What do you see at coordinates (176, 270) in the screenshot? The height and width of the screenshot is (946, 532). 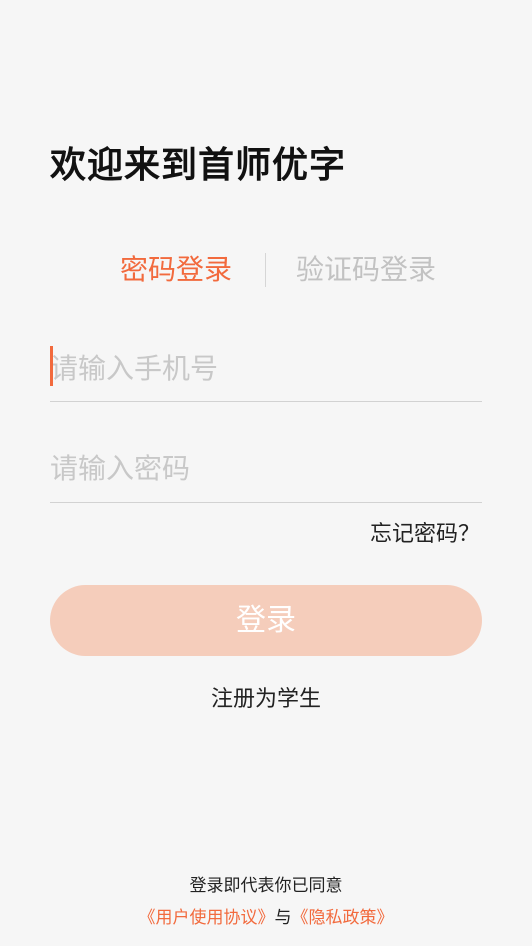 I see `tab-password-login: 密码登录` at bounding box center [176, 270].